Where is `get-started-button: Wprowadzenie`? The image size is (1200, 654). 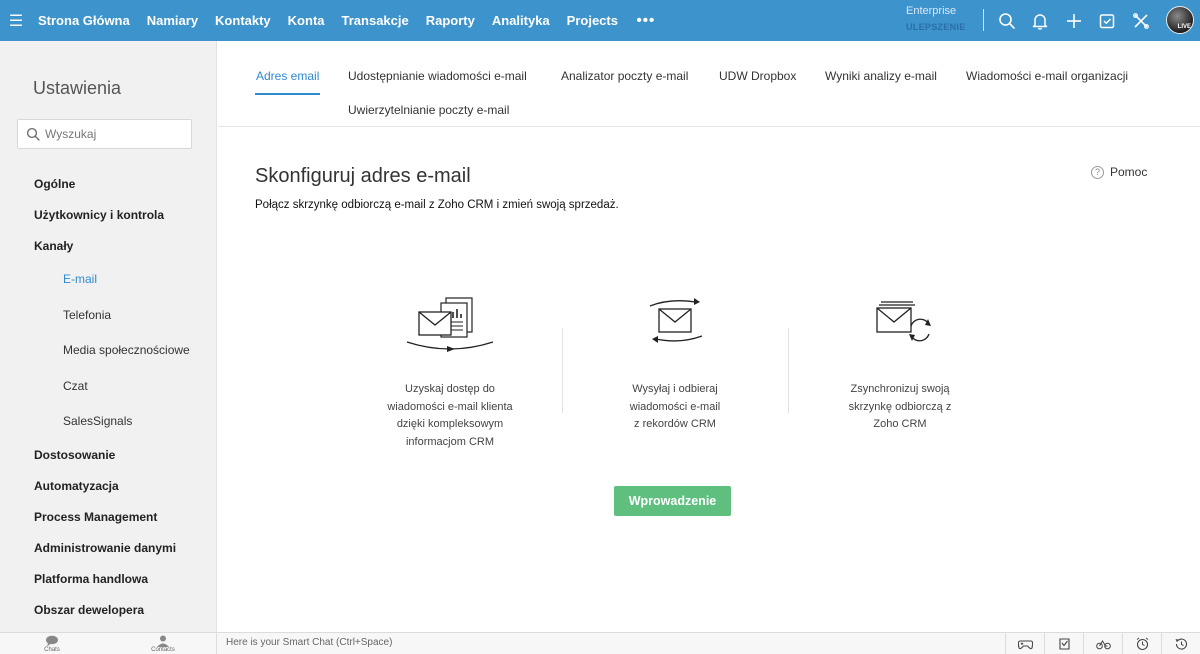
get-started-button: Wprowadzenie is located at coordinates (672, 501).